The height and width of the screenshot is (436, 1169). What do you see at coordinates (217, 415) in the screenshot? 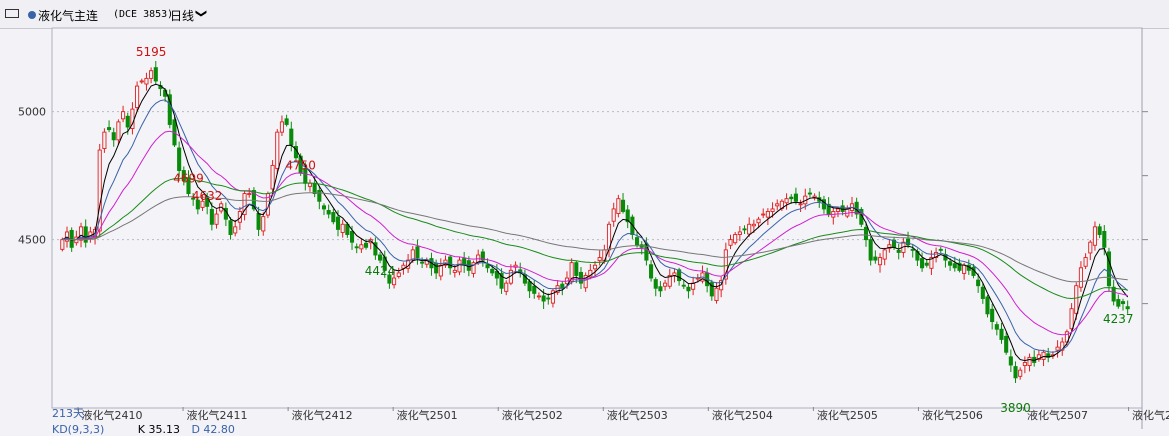
I see `x-tick-label: 液化气2411` at bounding box center [217, 415].